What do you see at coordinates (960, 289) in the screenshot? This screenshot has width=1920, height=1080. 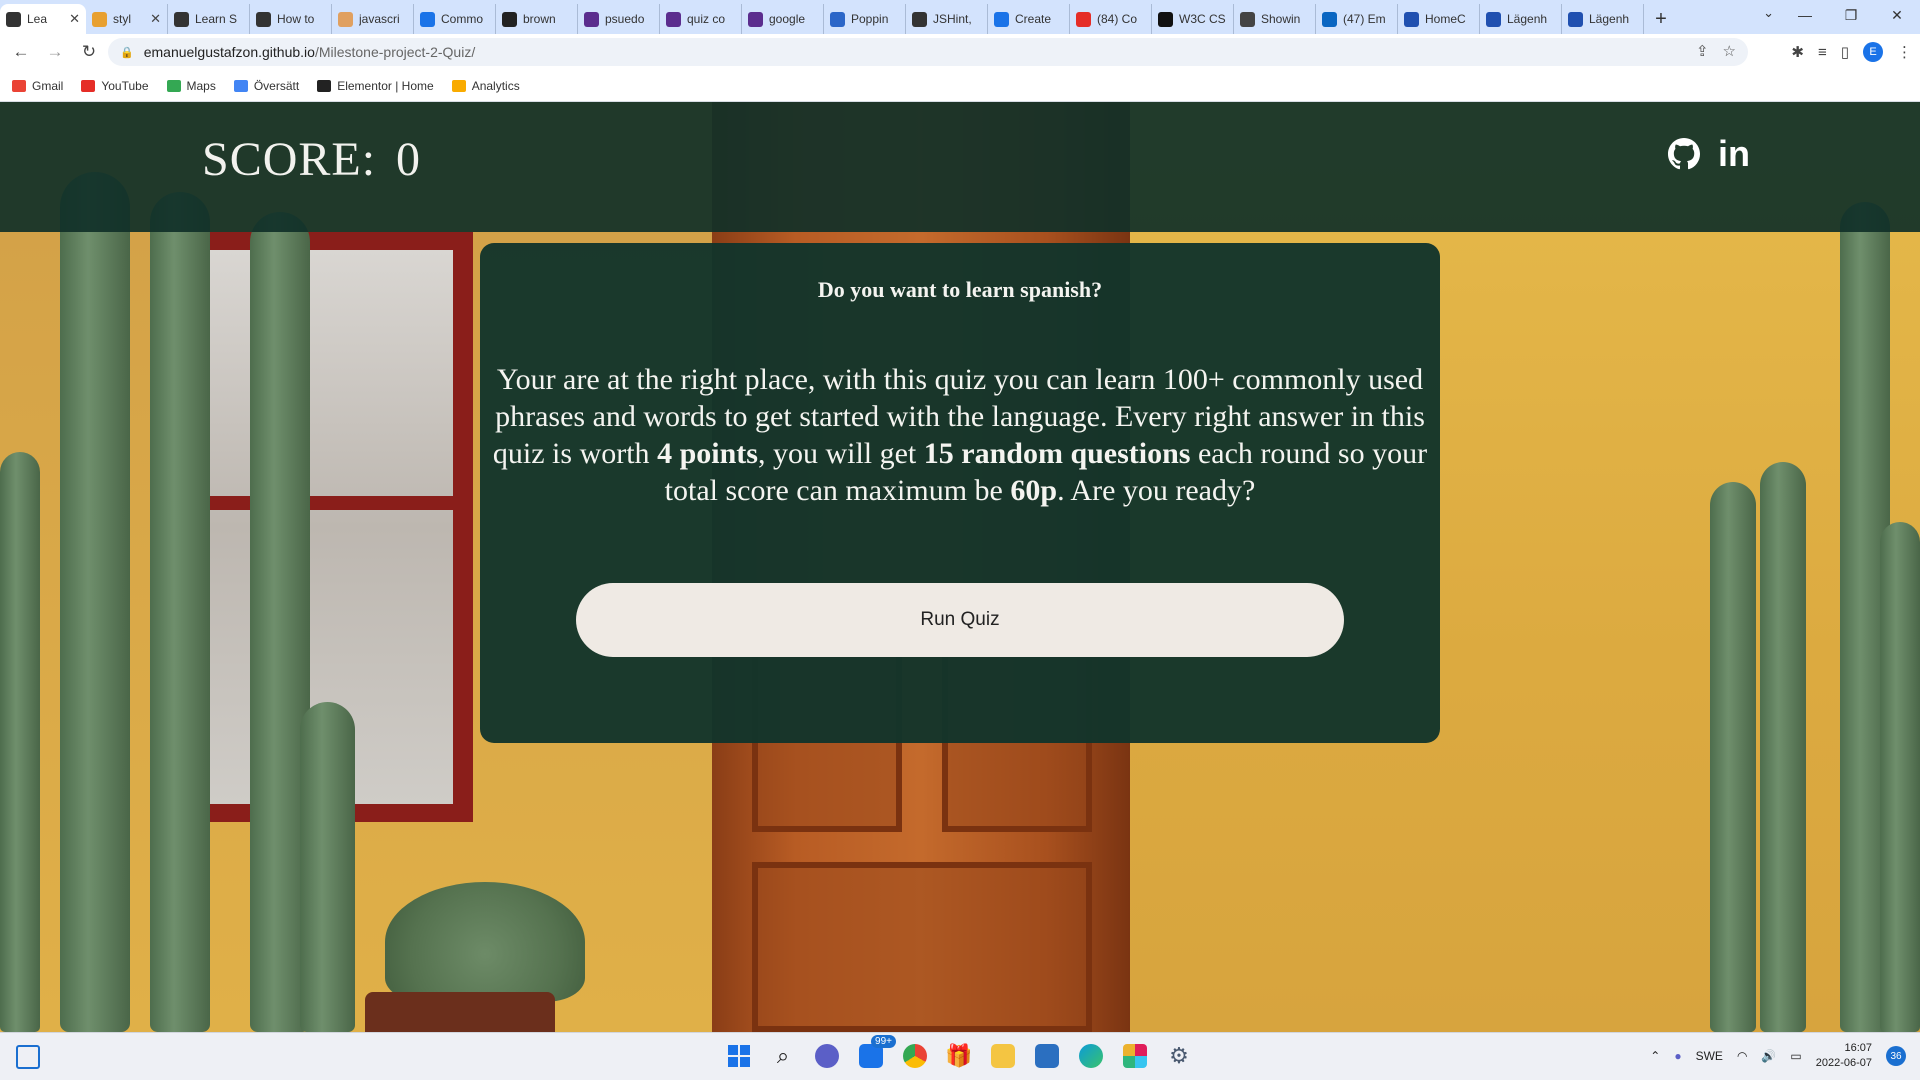 I see `intro-heading: Do you want to learn spanish?` at bounding box center [960, 289].